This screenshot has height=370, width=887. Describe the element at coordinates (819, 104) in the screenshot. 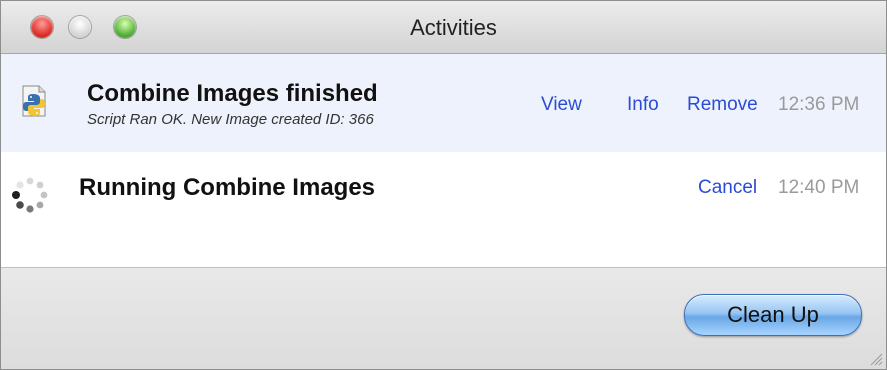

I see `activity-time: 12:36 PM` at that location.